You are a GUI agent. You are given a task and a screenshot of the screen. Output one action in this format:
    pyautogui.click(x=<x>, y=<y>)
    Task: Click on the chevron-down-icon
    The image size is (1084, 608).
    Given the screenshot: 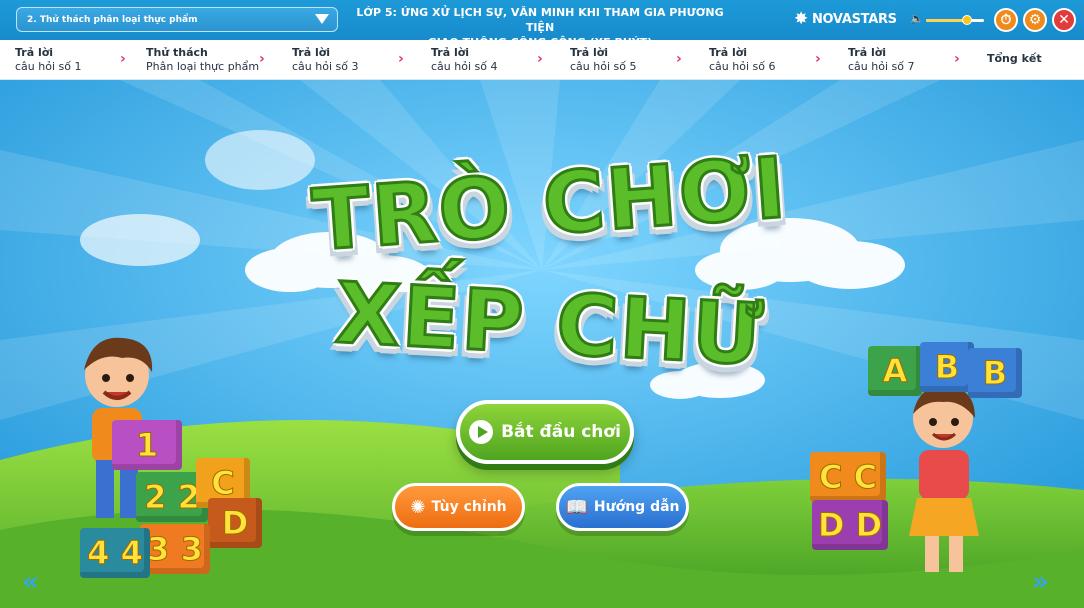 What is the action you would take?
    pyautogui.click(x=322, y=19)
    